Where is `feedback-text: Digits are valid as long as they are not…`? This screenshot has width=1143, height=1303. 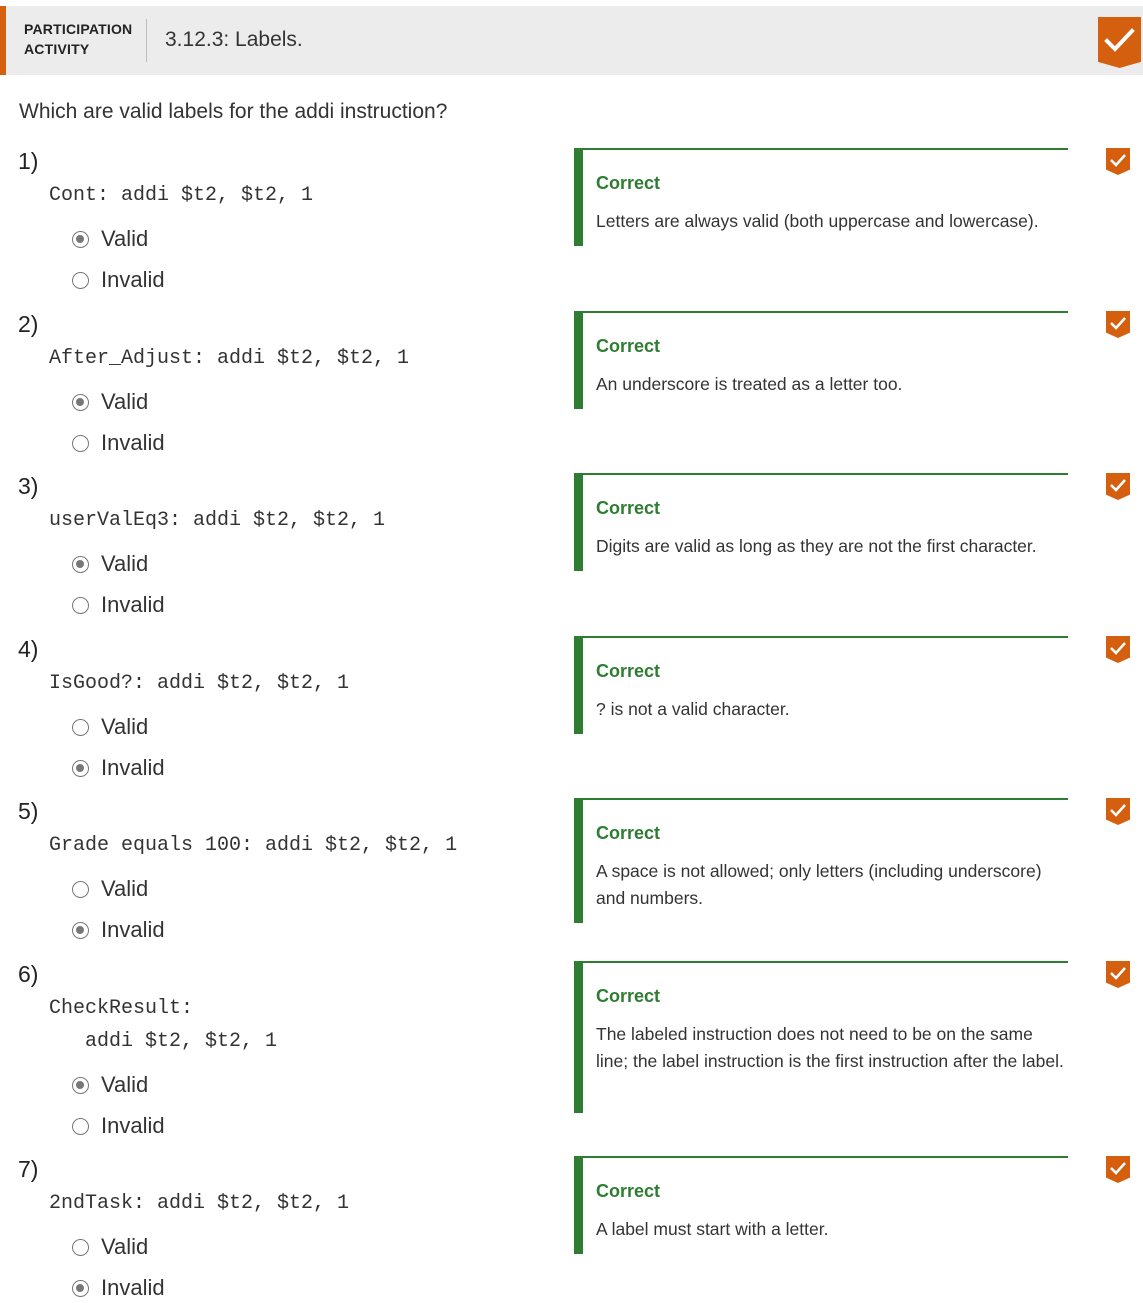 feedback-text: Digits are valid as long as they are not… is located at coordinates (816, 546).